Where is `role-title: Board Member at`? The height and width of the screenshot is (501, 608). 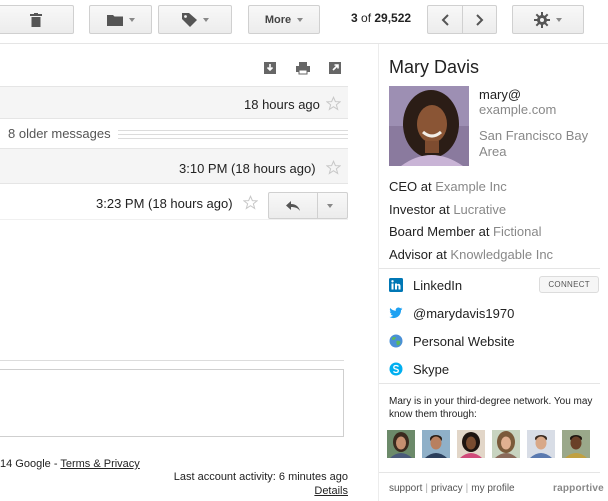
role-title: Board Member at is located at coordinates (441, 231).